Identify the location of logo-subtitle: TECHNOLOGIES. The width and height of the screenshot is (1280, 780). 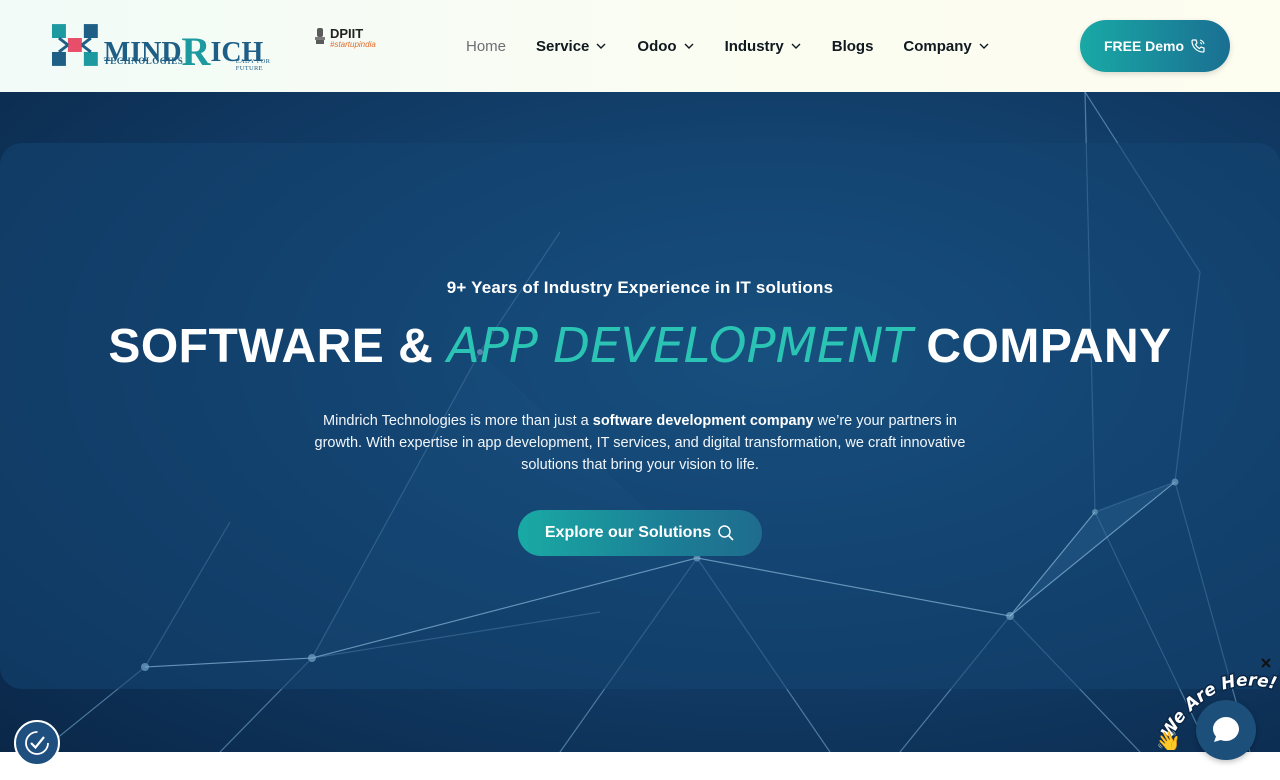
(143, 61).